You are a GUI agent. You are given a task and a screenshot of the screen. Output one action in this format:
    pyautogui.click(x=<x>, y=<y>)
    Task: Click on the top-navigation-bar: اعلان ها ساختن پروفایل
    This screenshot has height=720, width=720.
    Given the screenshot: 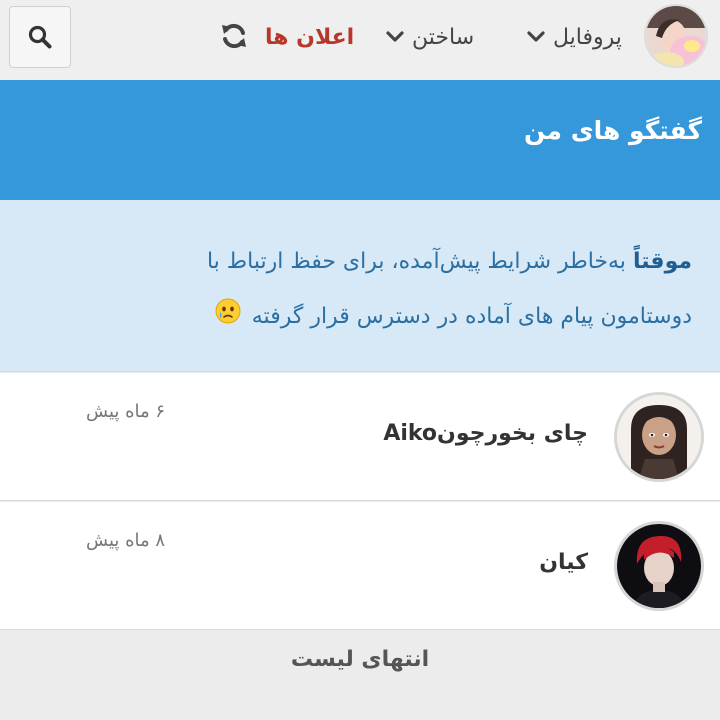 What is the action you would take?
    pyautogui.click(x=360, y=40)
    